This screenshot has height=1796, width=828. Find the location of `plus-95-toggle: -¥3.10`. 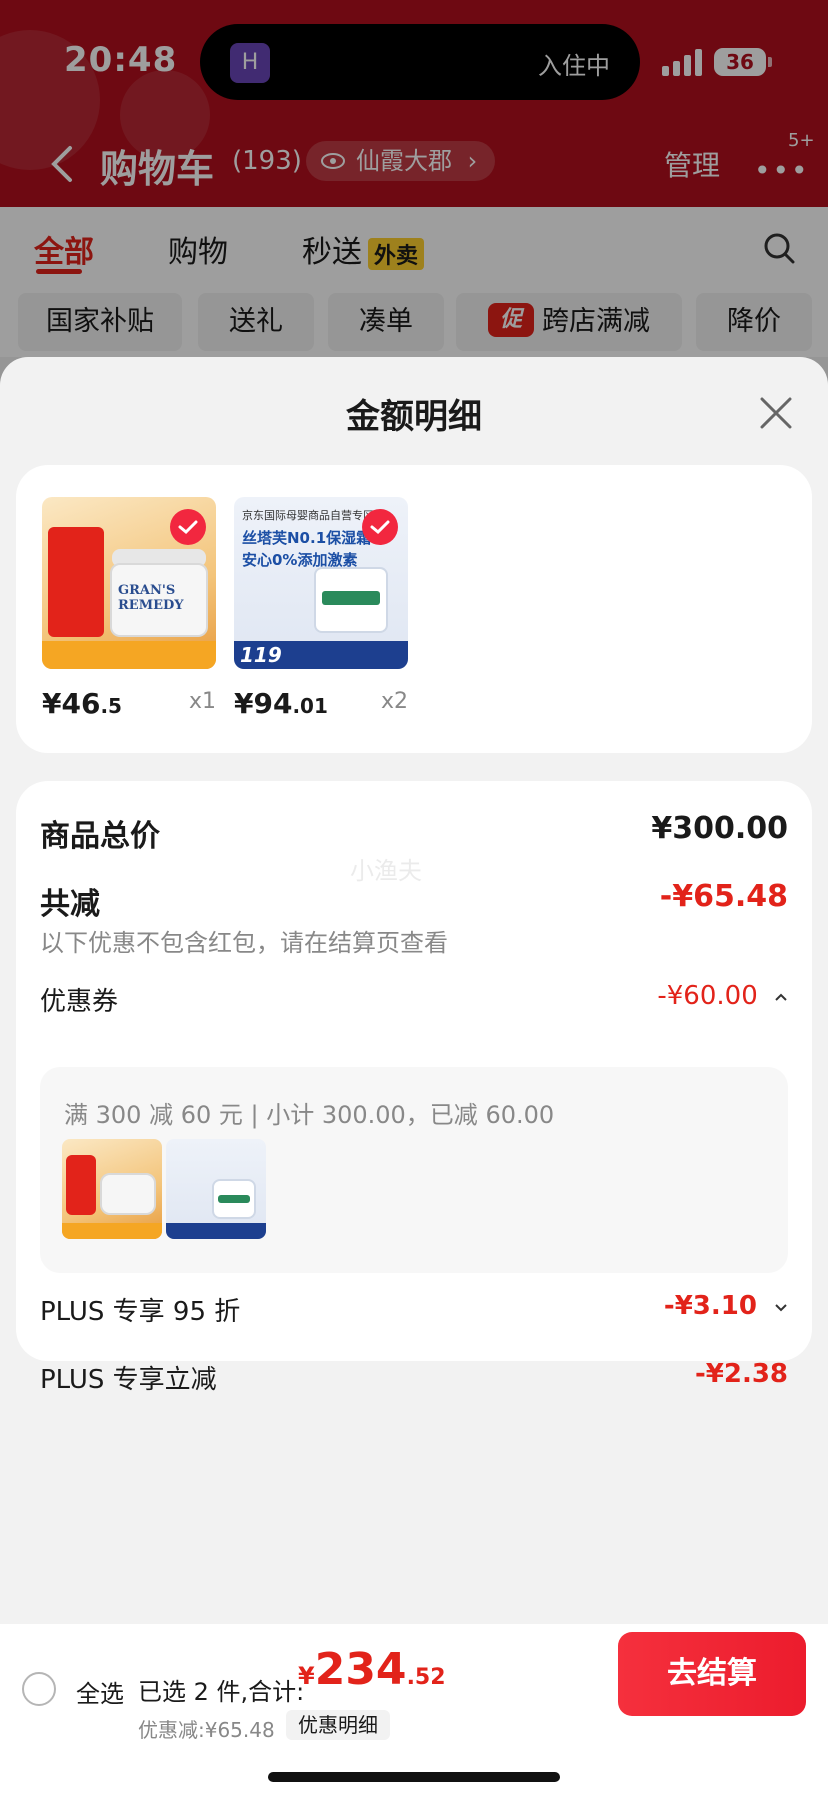

plus-95-toggle: -¥3.10 is located at coordinates (726, 1306).